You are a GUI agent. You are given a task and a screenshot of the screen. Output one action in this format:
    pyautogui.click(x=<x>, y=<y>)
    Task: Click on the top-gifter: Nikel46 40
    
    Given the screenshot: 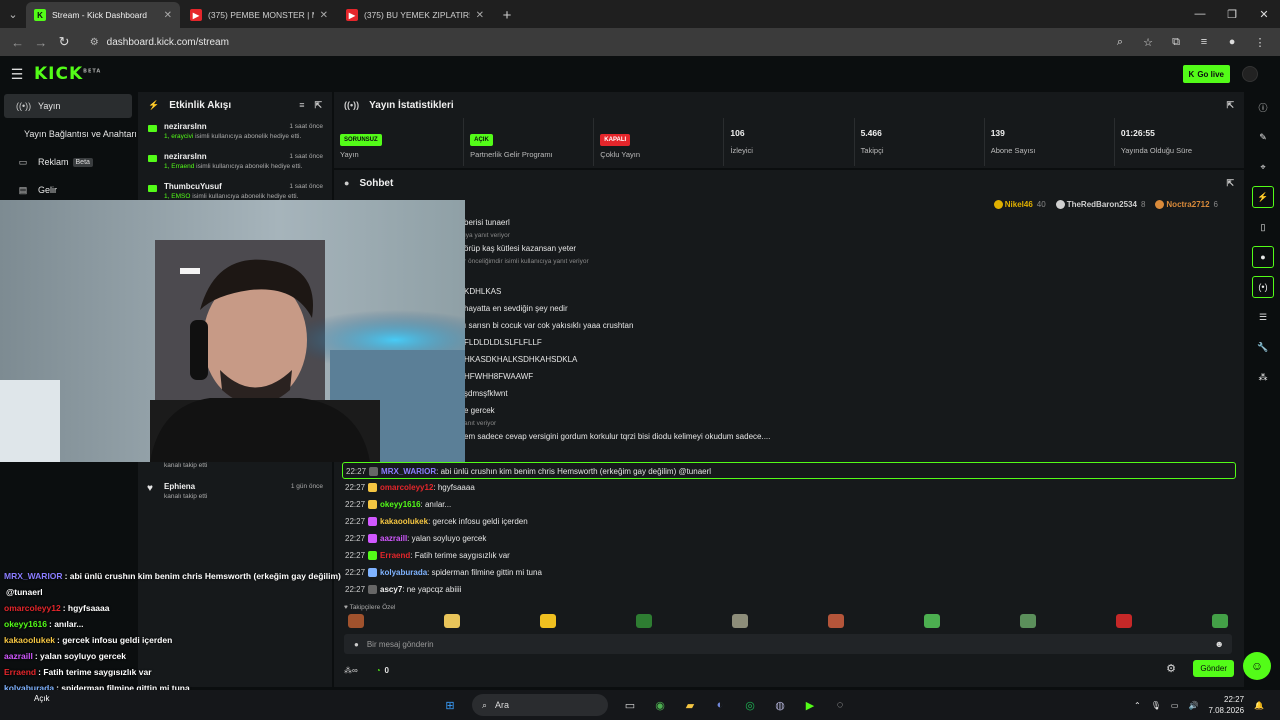 What is the action you would take?
    pyautogui.click(x=1019, y=204)
    